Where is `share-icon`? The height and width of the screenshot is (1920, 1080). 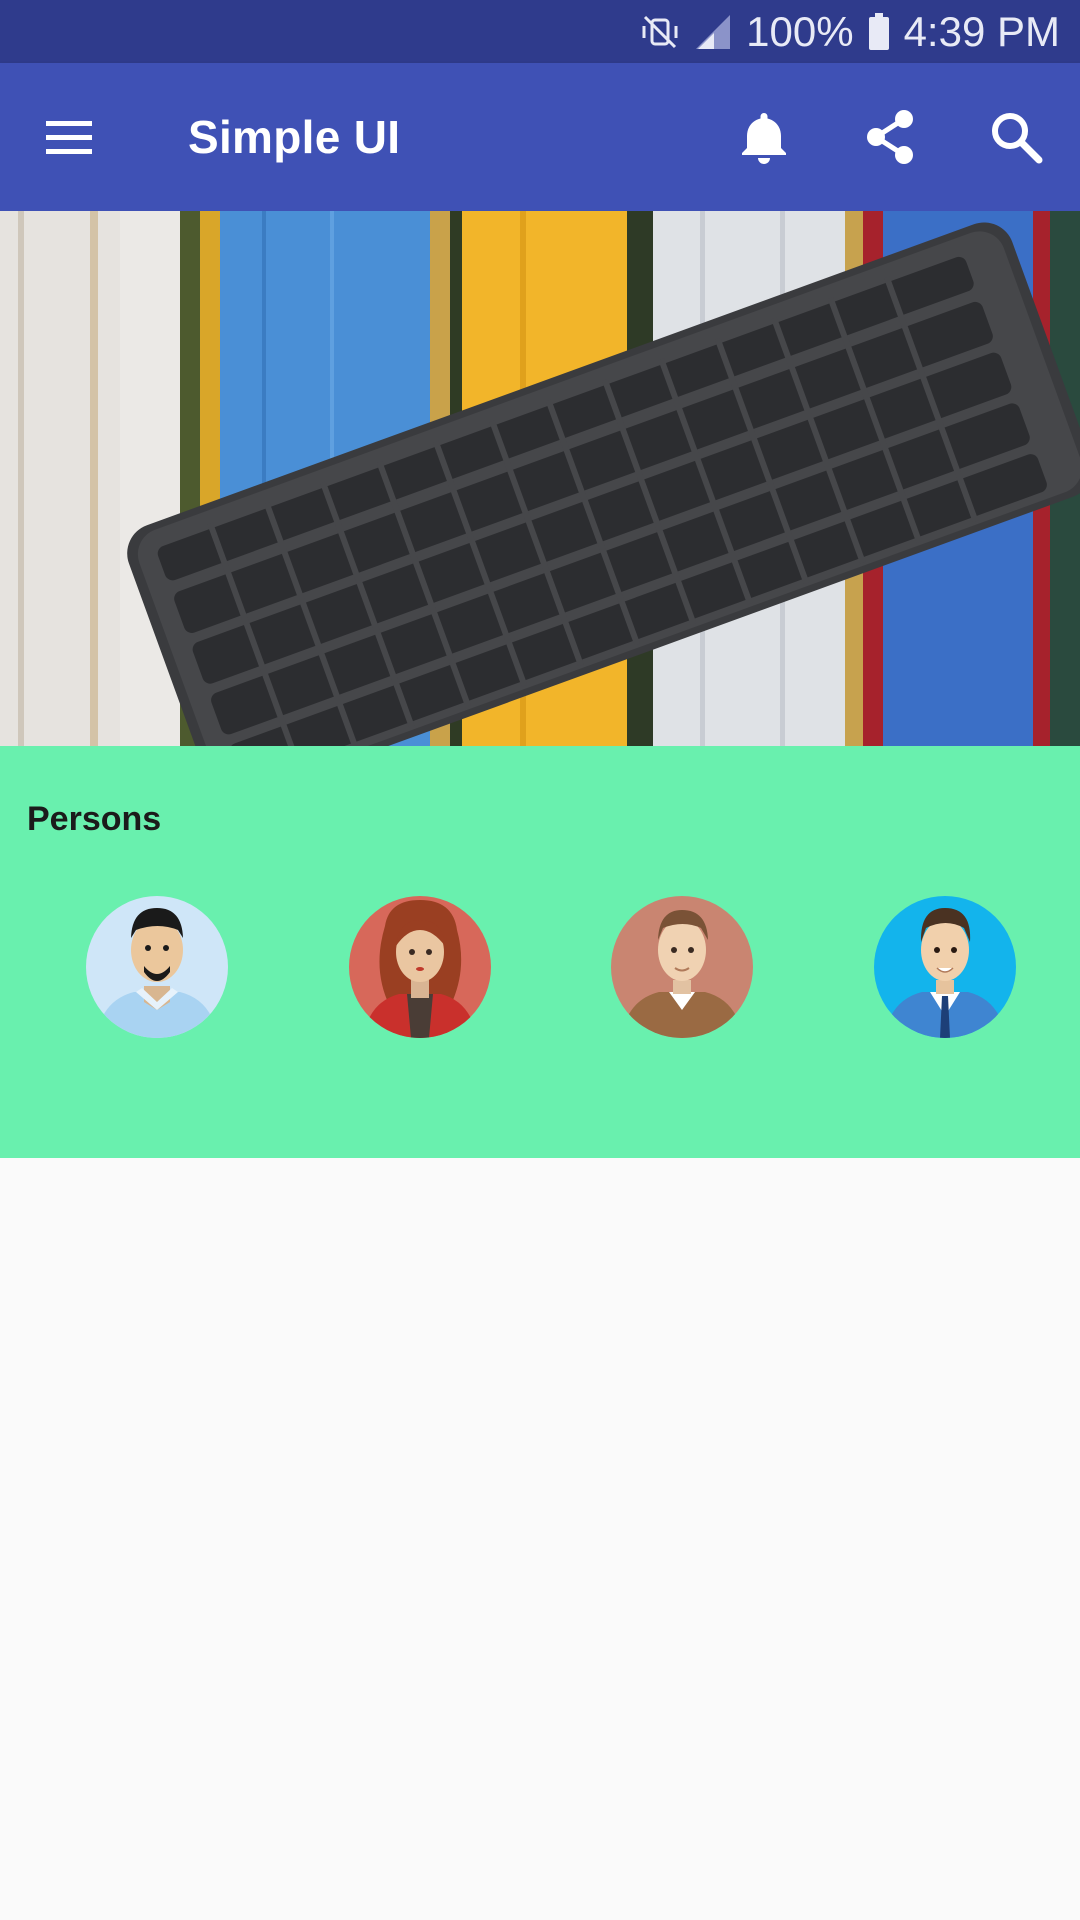
share-icon is located at coordinates (890, 137).